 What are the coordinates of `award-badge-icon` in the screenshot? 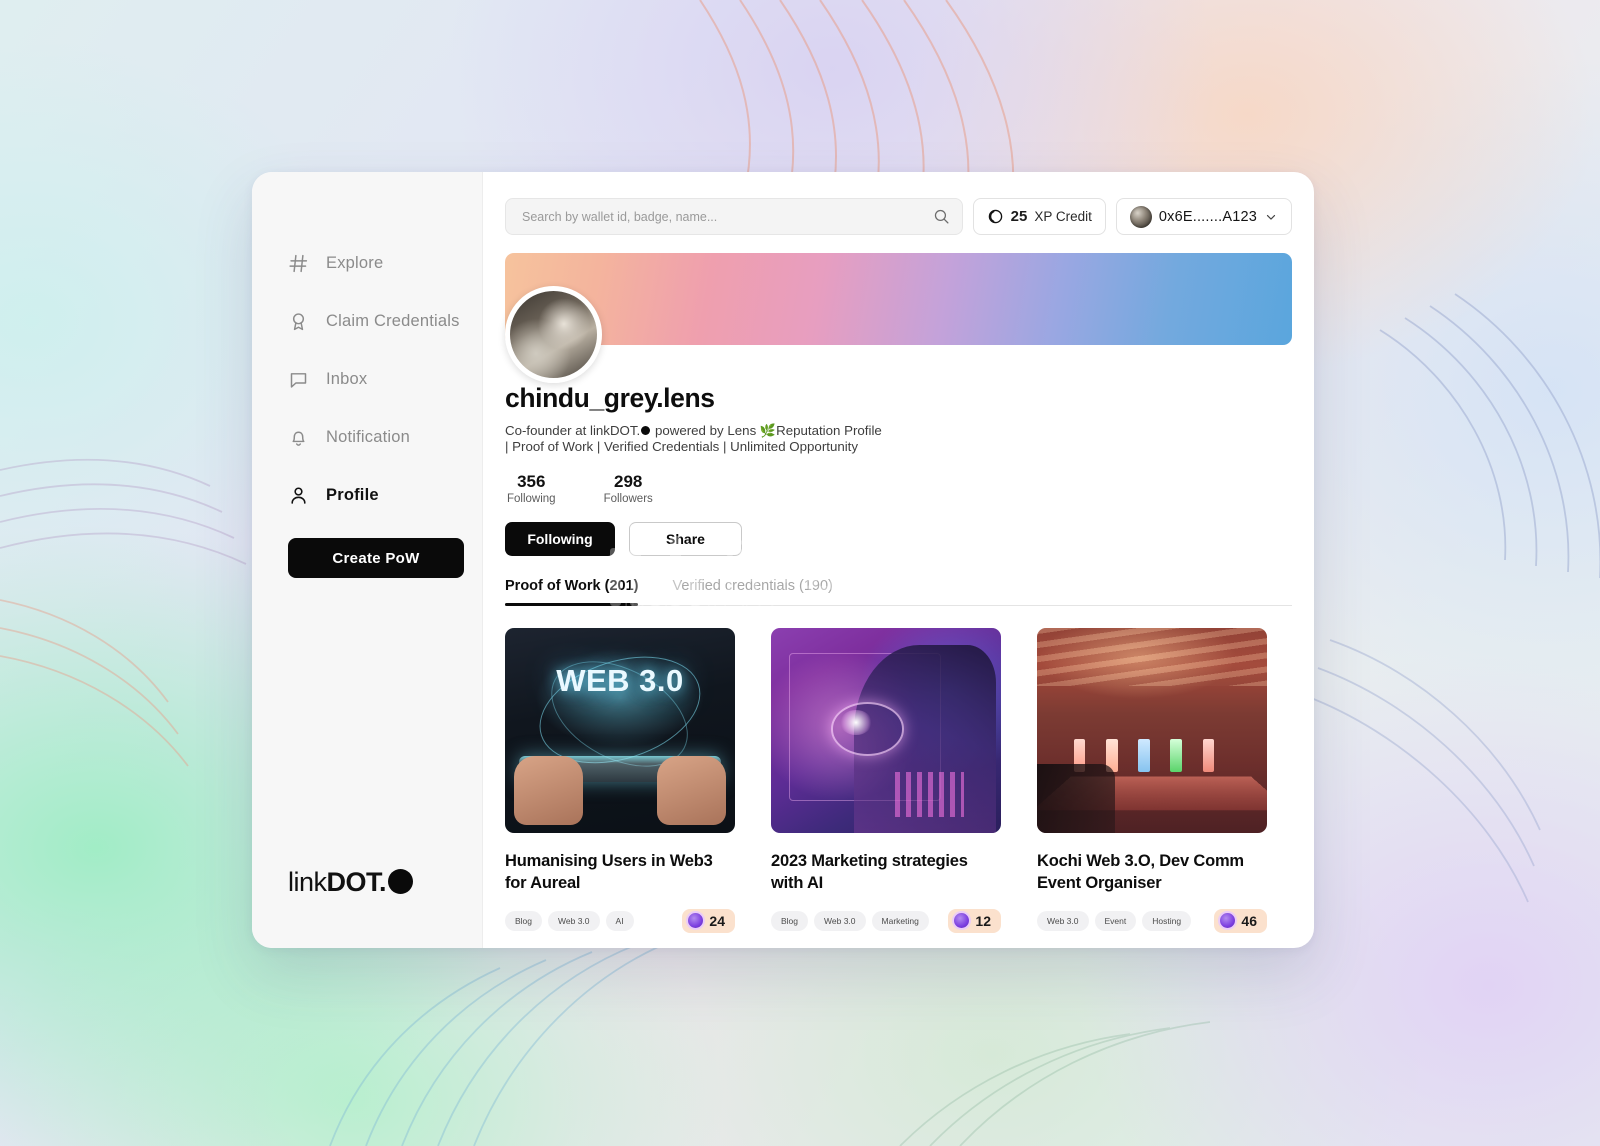 It's located at (298, 321).